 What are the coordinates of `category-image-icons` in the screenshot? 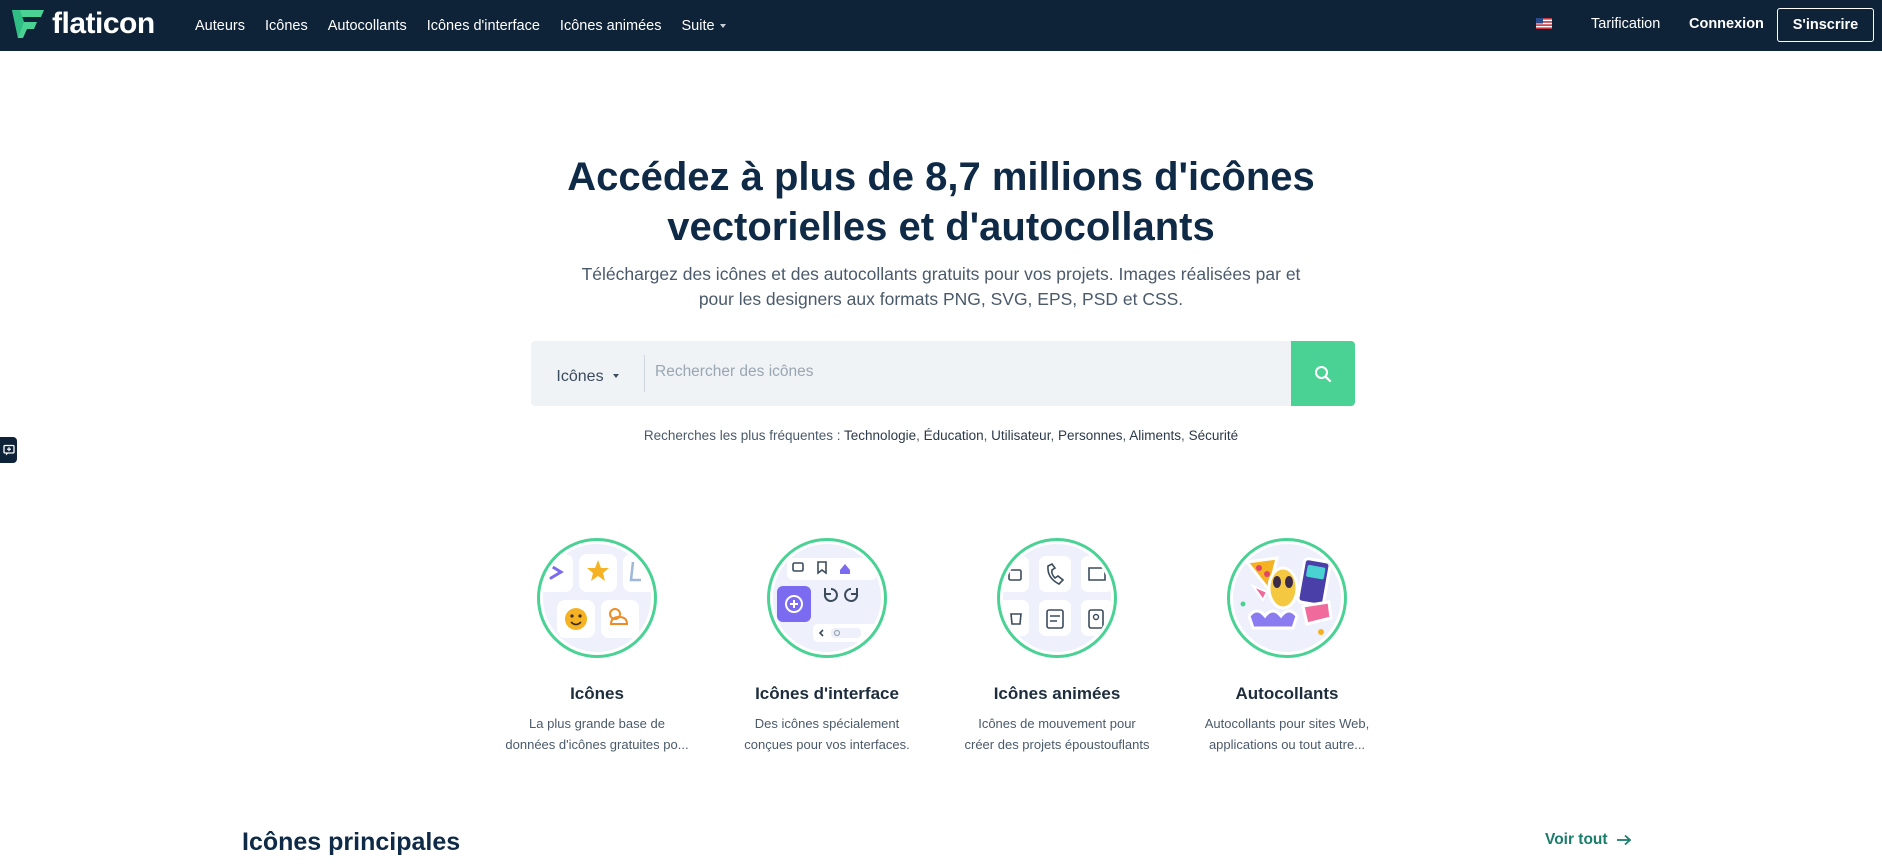 It's located at (597, 598).